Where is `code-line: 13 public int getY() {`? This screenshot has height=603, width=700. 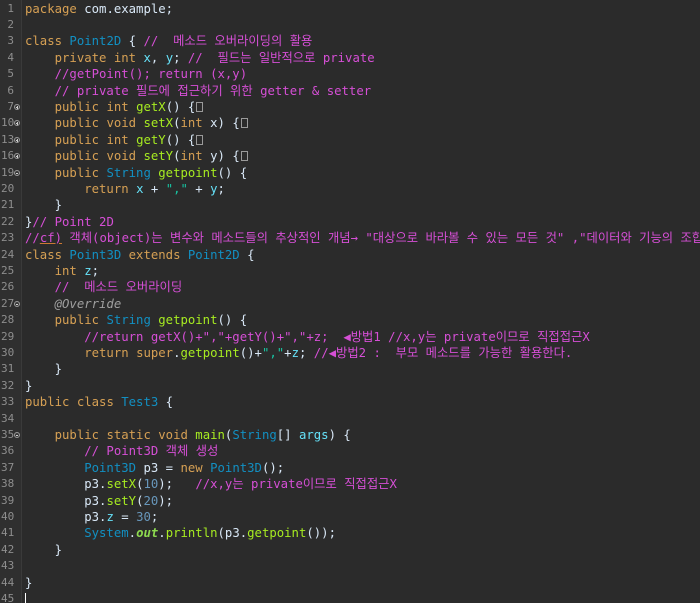 code-line: 13 public int getY() { is located at coordinates (350, 140).